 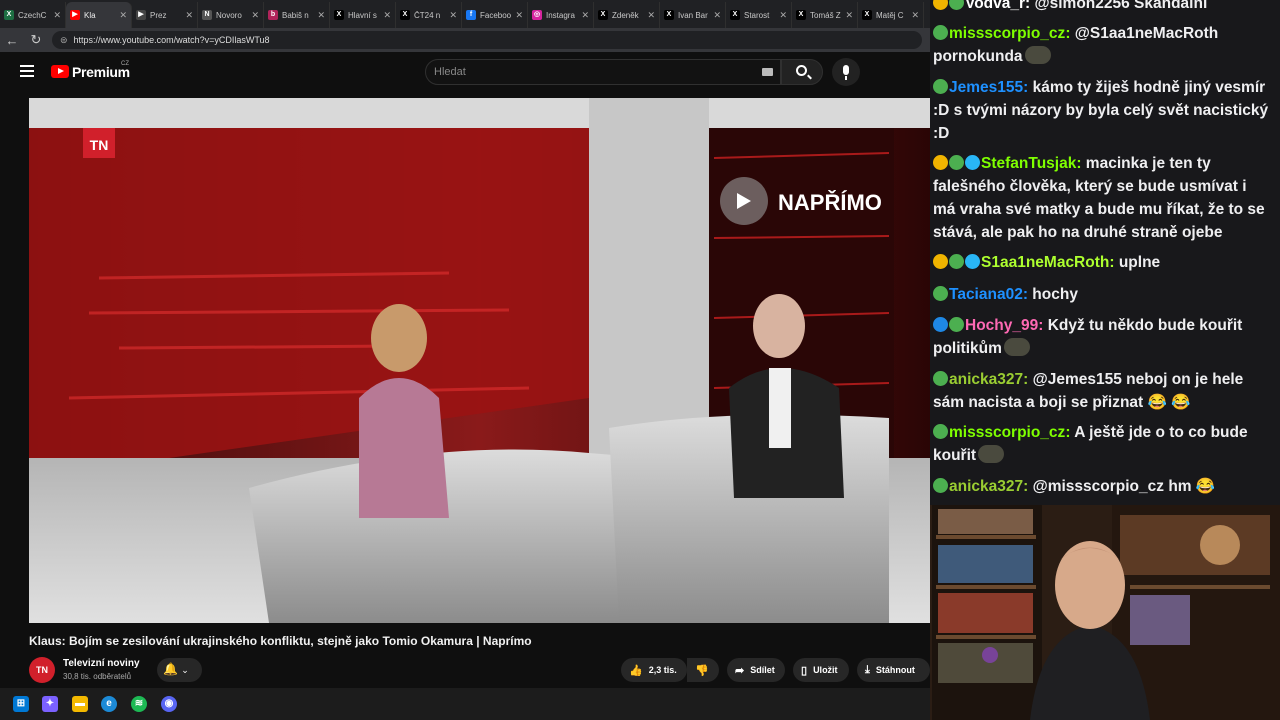 What do you see at coordinates (363, 15) in the screenshot?
I see `browser-tab: X Hlavní s ✕` at bounding box center [363, 15].